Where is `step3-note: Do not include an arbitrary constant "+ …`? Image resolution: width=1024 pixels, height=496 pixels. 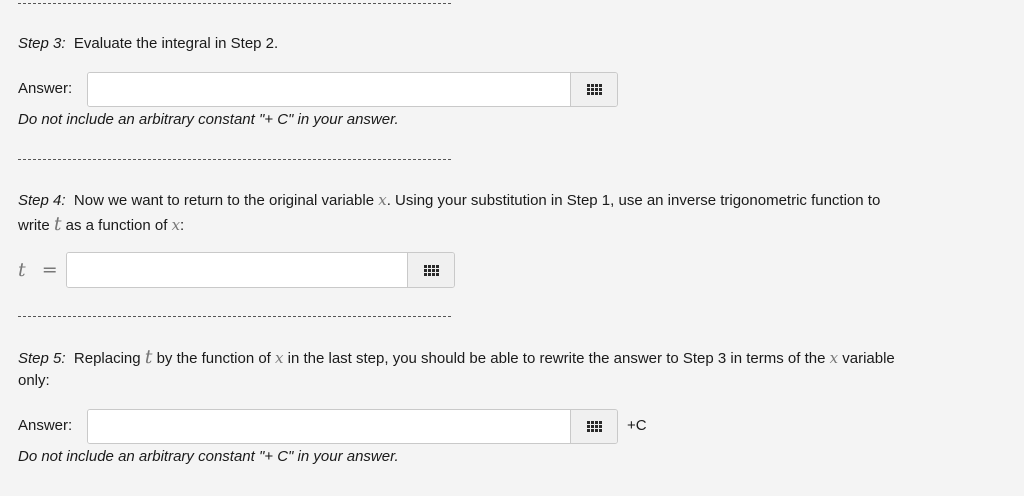 step3-note: Do not include an arbitrary constant "+ … is located at coordinates (208, 119).